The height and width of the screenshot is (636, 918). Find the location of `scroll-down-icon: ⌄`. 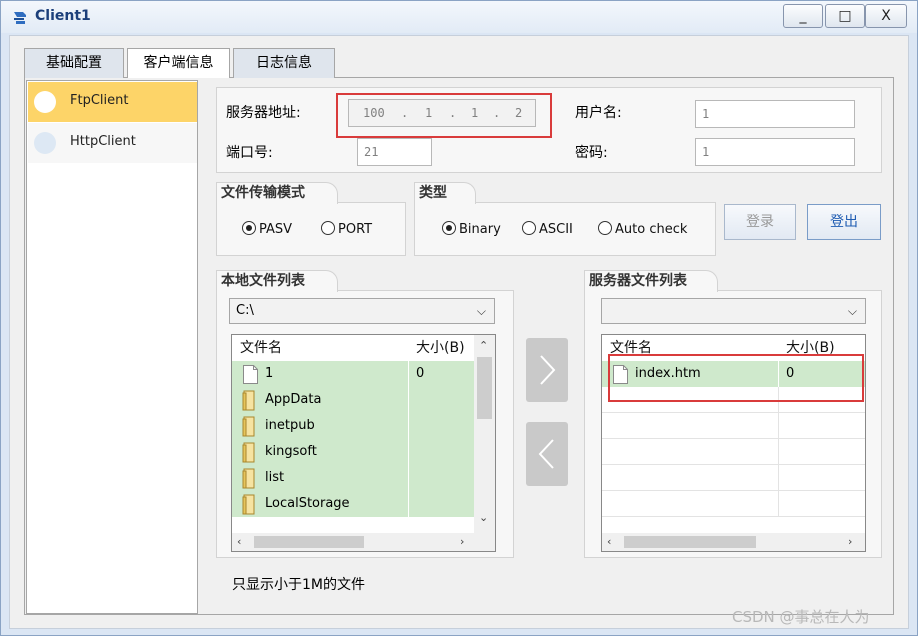

scroll-down-icon: ⌄ is located at coordinates (483, 517).